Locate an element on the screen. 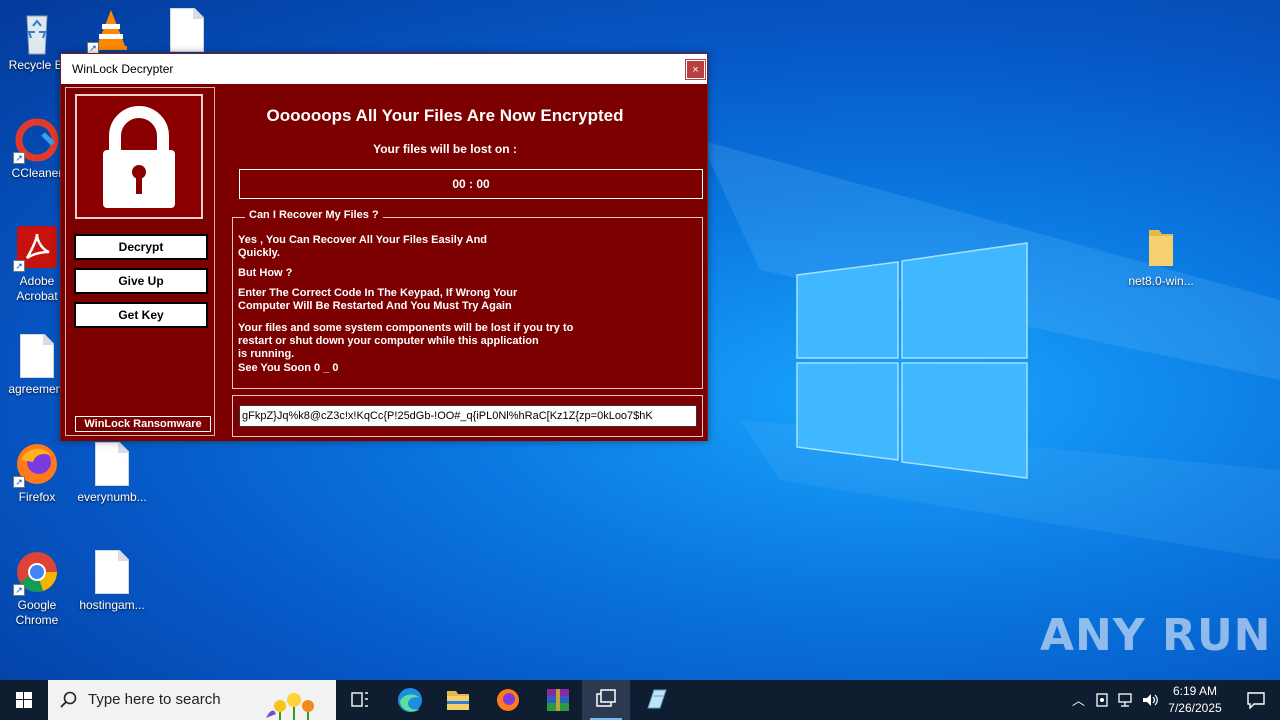 This screenshot has height=720, width=1280. taskbar-search-box: Type here to search is located at coordinates (192, 700).